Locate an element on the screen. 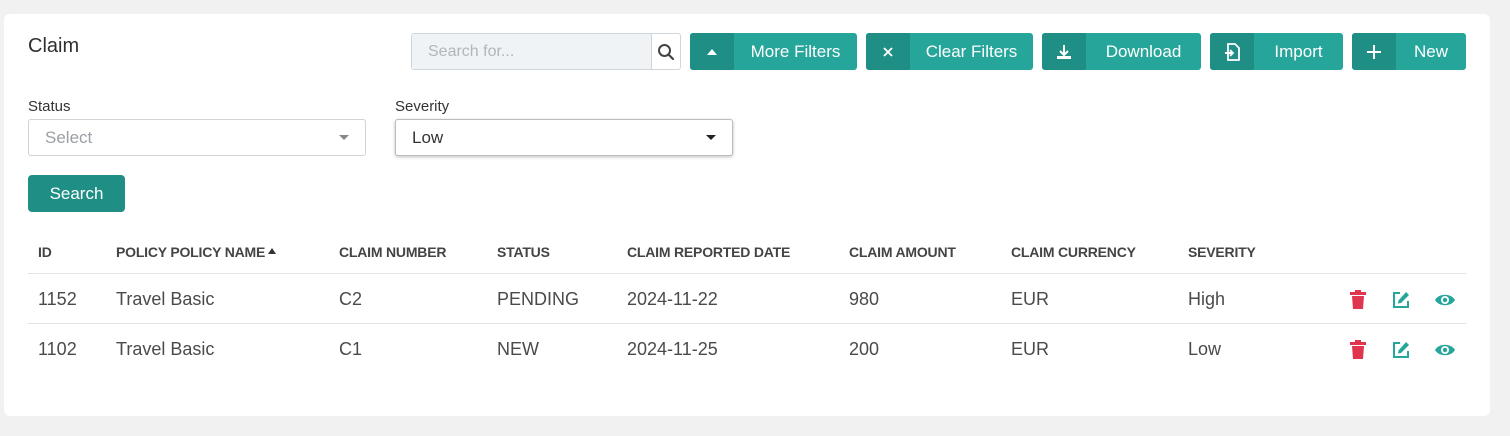 Image resolution: width=1510 pixels, height=436 pixels. search-submit-button is located at coordinates (665, 51).